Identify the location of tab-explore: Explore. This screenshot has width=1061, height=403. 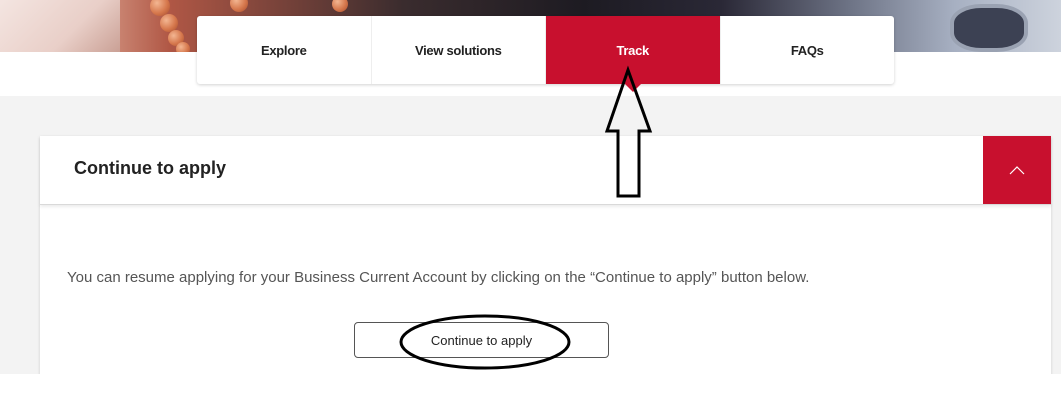
(284, 50).